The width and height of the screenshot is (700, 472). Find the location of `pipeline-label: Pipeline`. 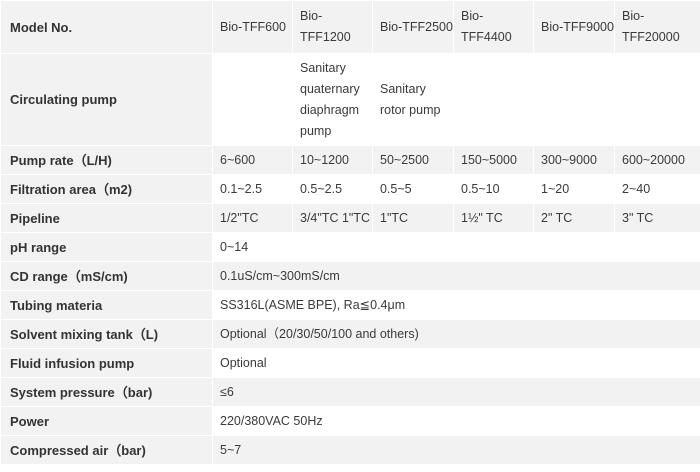

pipeline-label: Pipeline is located at coordinates (106, 218).